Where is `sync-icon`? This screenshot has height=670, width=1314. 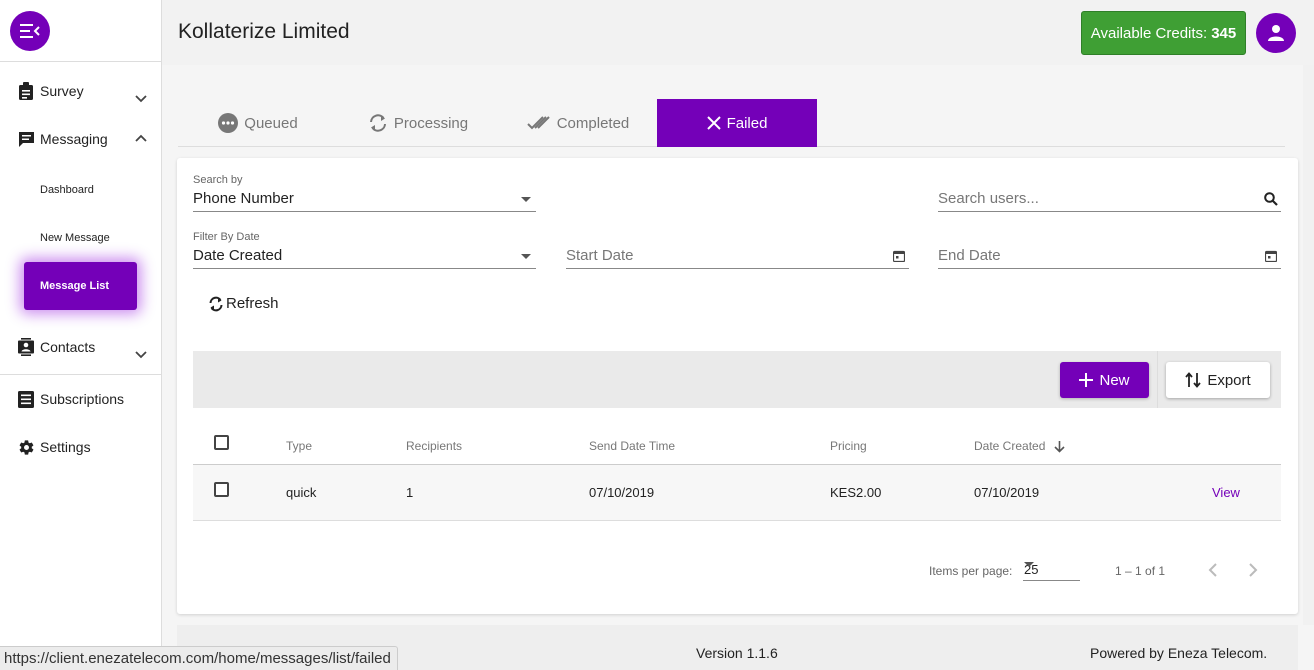 sync-icon is located at coordinates (377, 123).